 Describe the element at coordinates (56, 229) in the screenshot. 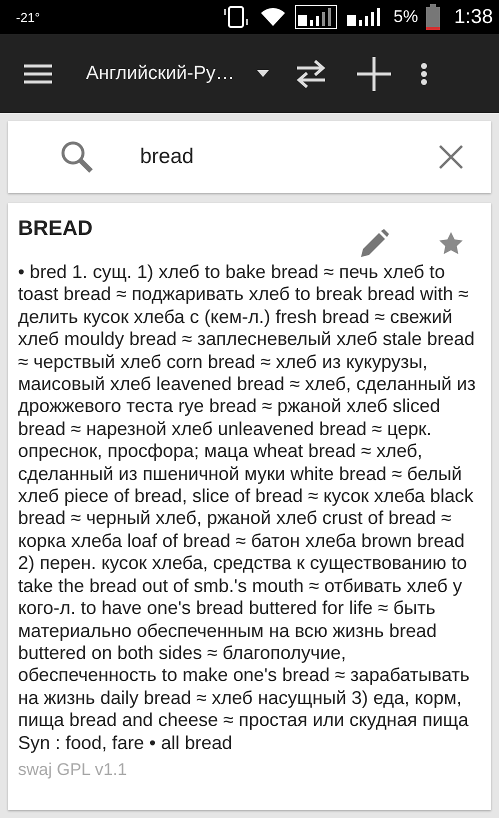

I see `headword: BREAD` at that location.